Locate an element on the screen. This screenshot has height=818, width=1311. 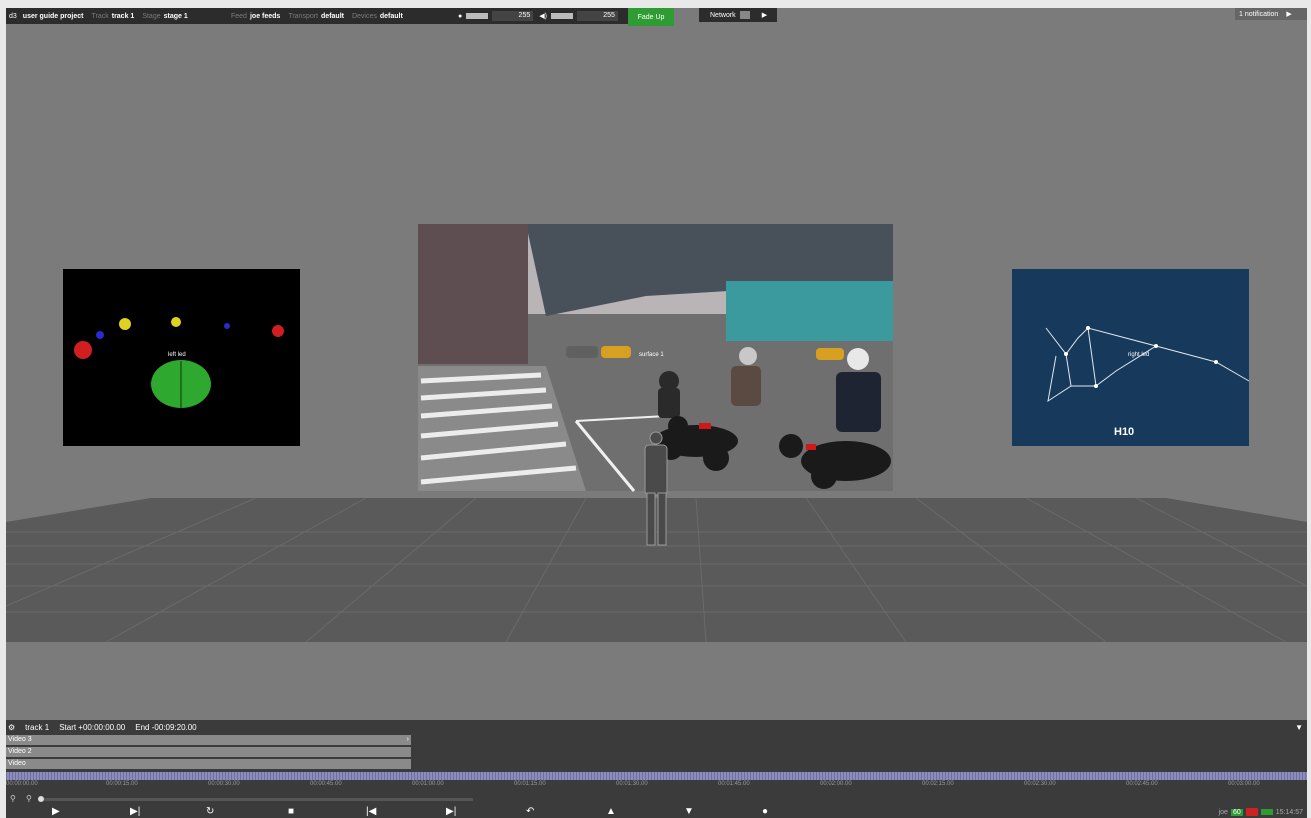
volume-value: 255 is located at coordinates (597, 16).